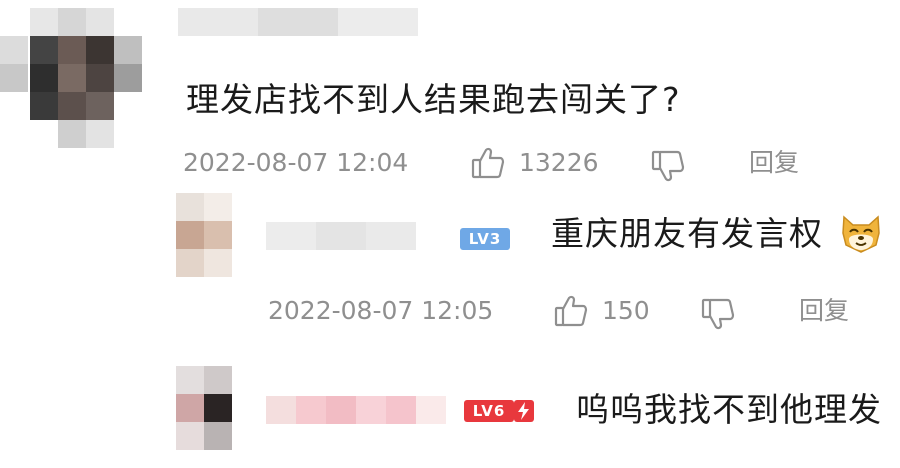 The image size is (900, 468). Describe the element at coordinates (296, 162) in the screenshot. I see `comment-timestamp: 2022-08-07 12:04` at that location.